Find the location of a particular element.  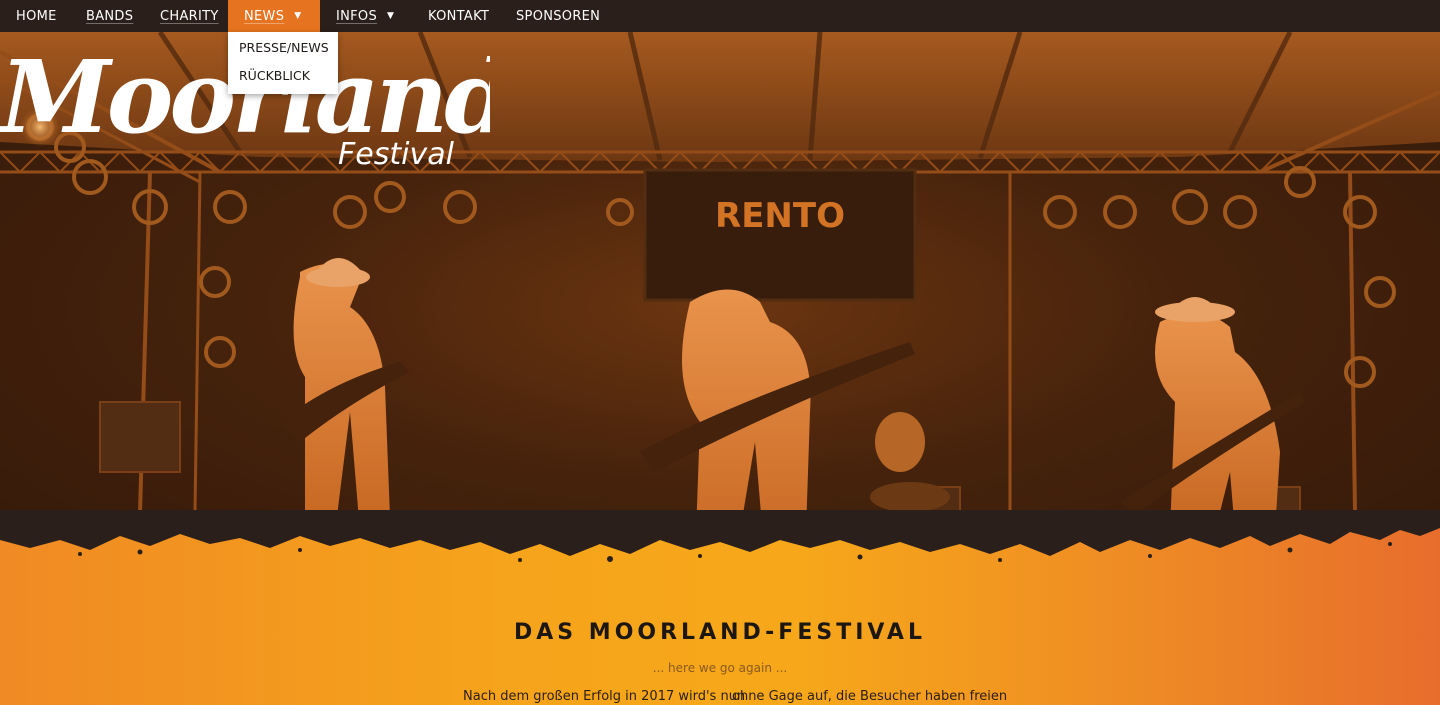

dropdown-item-presse-news: PRESSE/NEWS is located at coordinates (283, 48).